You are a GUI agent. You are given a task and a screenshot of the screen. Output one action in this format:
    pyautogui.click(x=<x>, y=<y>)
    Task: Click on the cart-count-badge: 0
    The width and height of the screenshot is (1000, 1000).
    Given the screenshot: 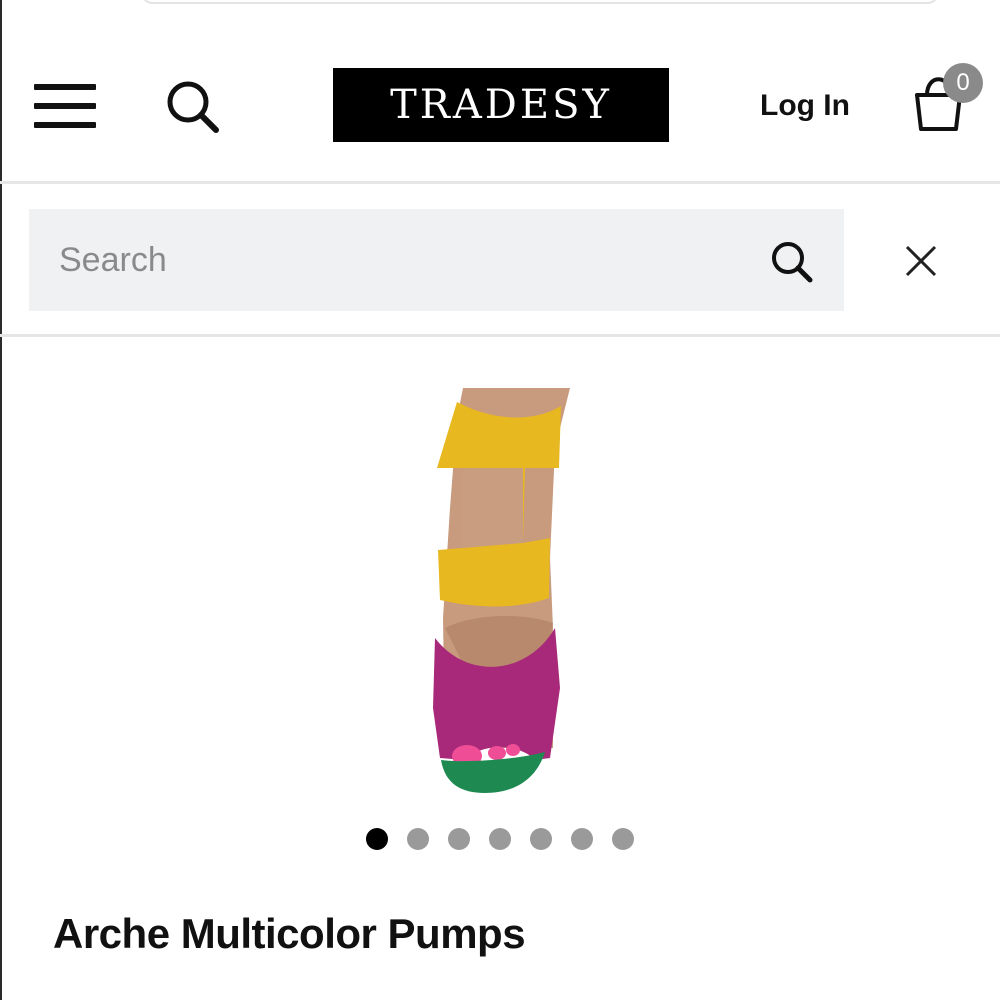 What is the action you would take?
    pyautogui.click(x=963, y=83)
    